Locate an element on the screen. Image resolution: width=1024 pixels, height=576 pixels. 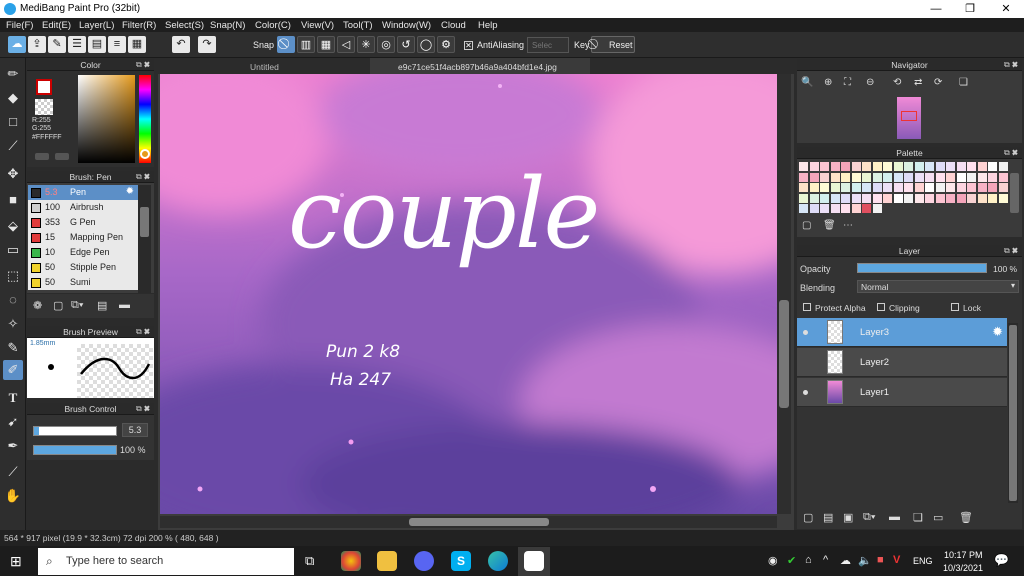
clipping-checkbox is located at coordinates (881, 307).